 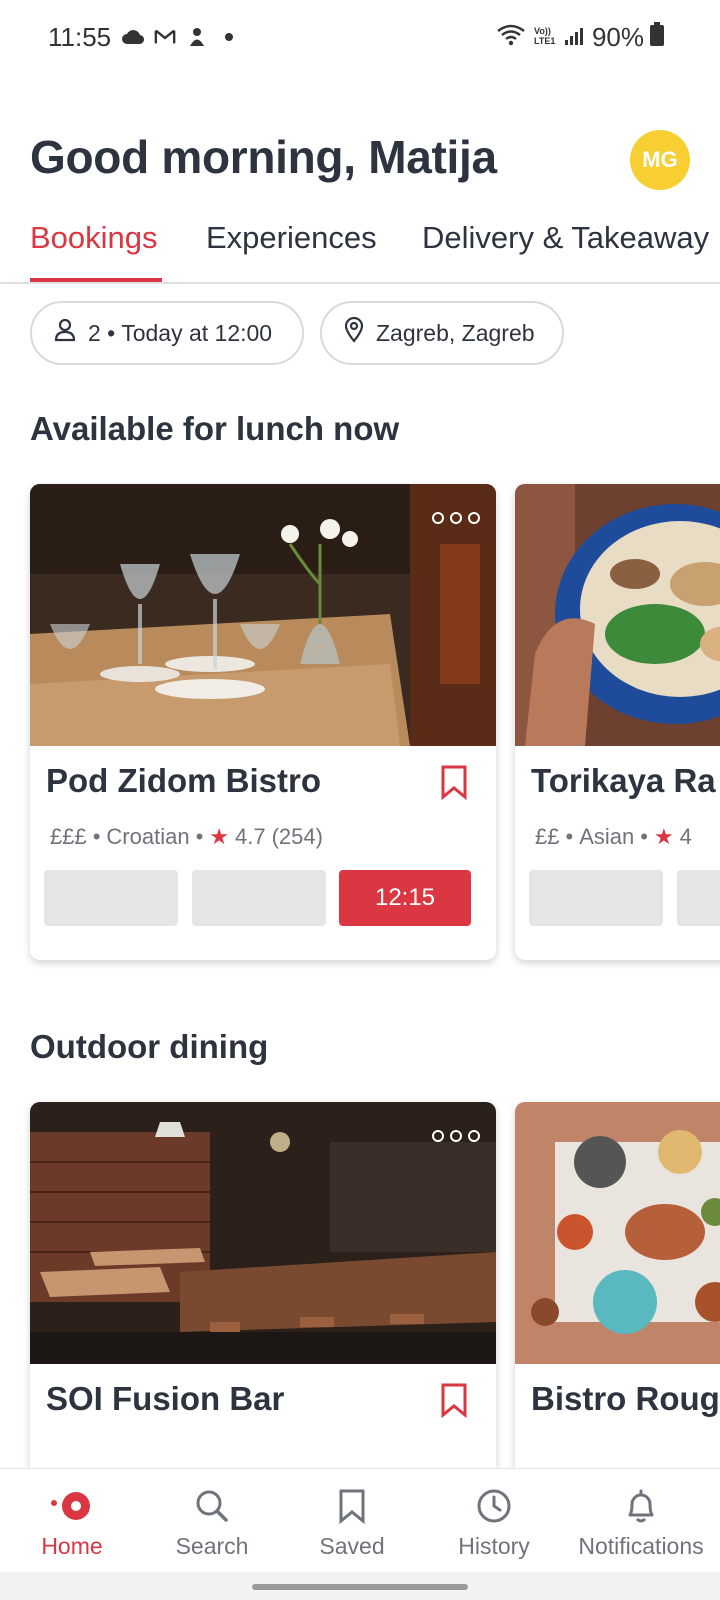 What do you see at coordinates (215, 428) in the screenshot?
I see `section-title-lunch: Available for lunch now` at bounding box center [215, 428].